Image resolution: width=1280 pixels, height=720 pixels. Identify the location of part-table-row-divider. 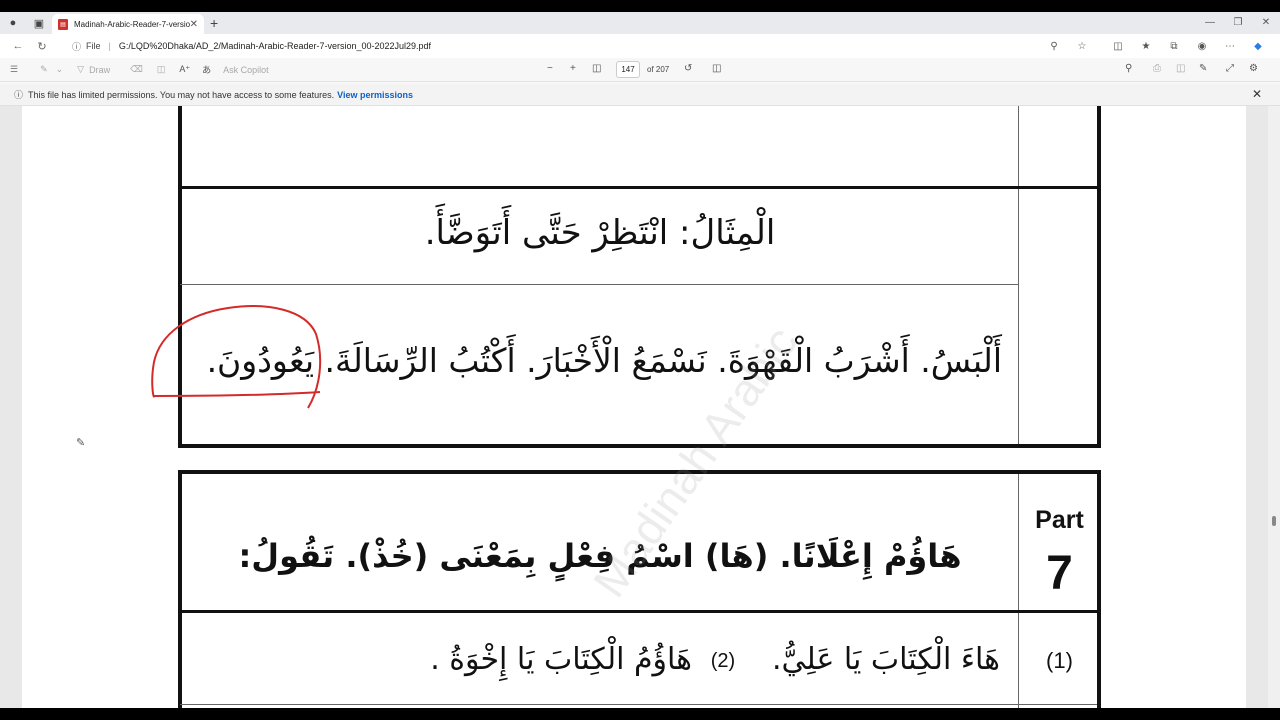
(639, 611).